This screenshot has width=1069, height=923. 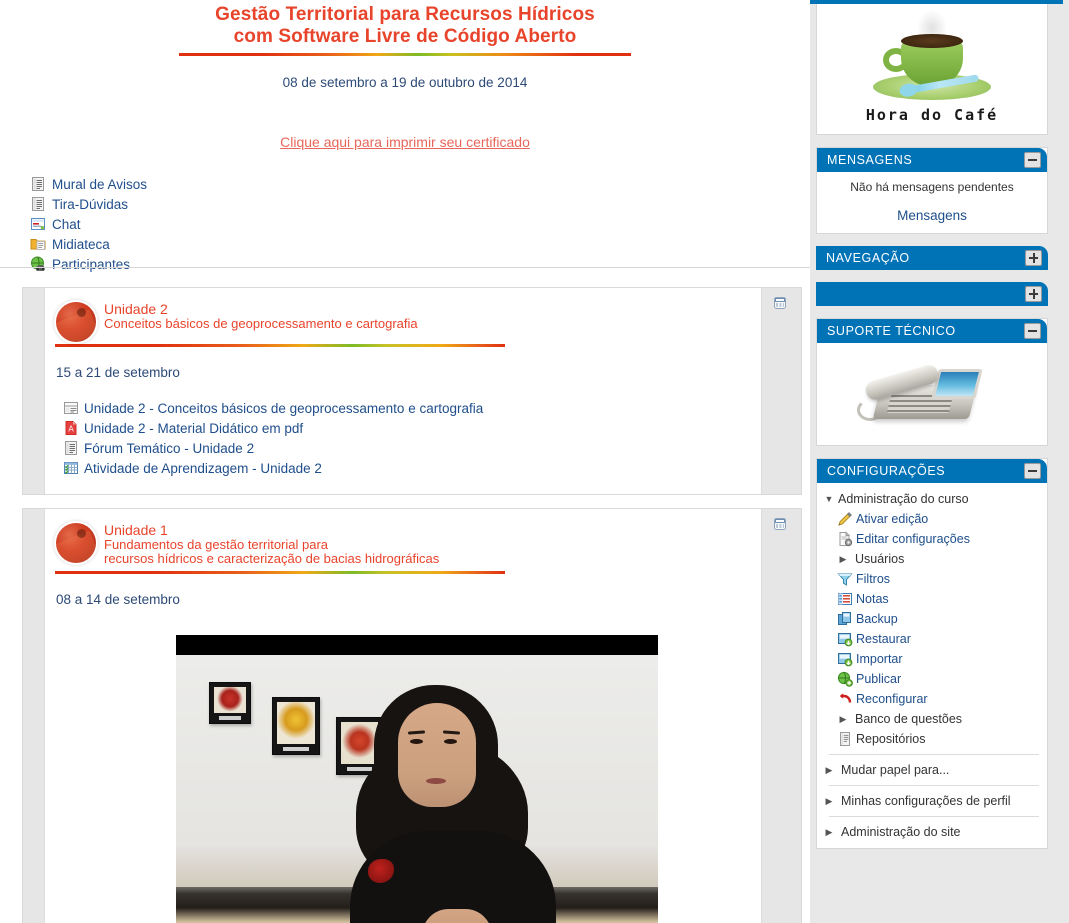 I want to click on list-item-tira-duvidas: Tira-Dúvidas, so click(x=420, y=204).